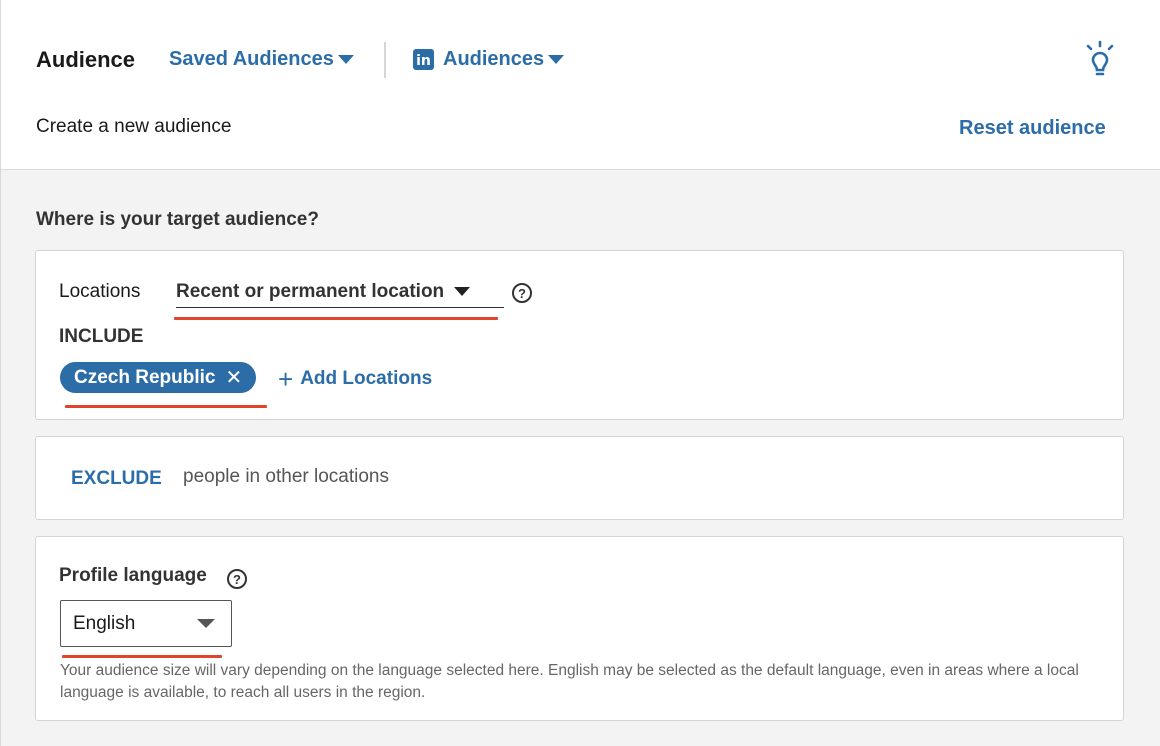  Describe the element at coordinates (86, 59) in the screenshot. I see `page-title: Audience` at that location.